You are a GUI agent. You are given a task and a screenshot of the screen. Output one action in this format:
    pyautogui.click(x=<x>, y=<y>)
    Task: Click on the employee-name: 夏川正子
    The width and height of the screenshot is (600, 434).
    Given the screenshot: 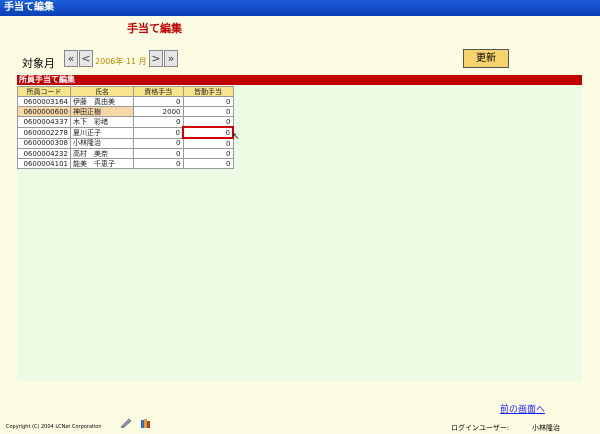 What is the action you would take?
    pyautogui.click(x=102, y=132)
    